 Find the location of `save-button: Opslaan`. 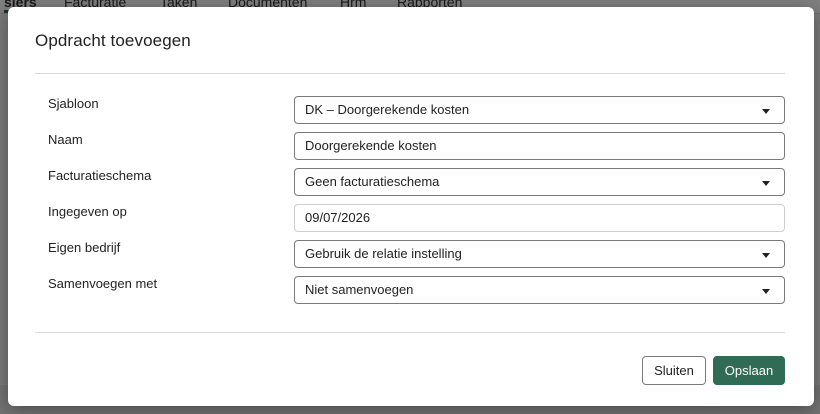

save-button: Opslaan is located at coordinates (749, 370).